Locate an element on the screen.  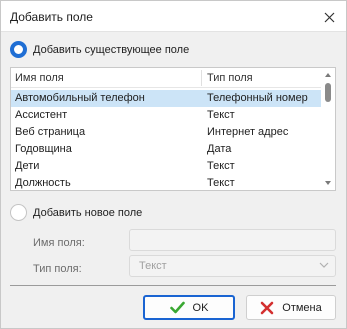
column-header-type: Тип поля is located at coordinates (230, 78).